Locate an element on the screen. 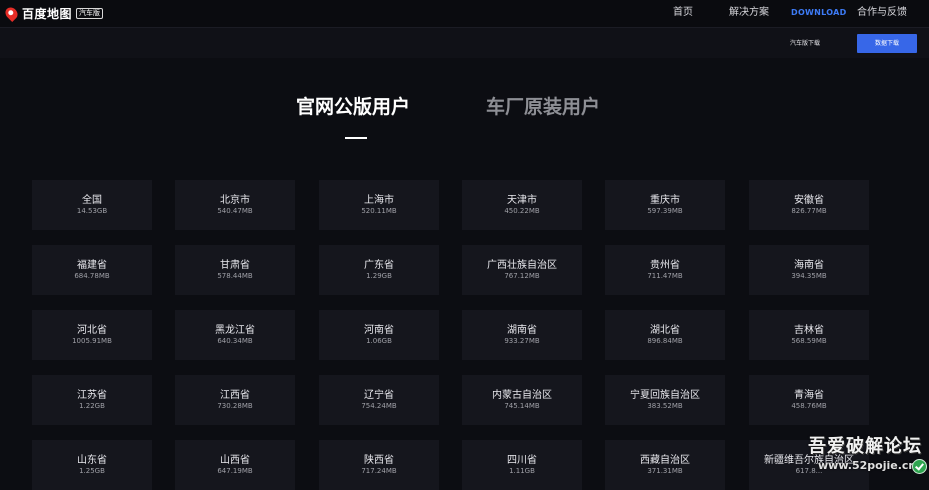 The image size is (929, 490). region-name: 重庆市 is located at coordinates (665, 200).